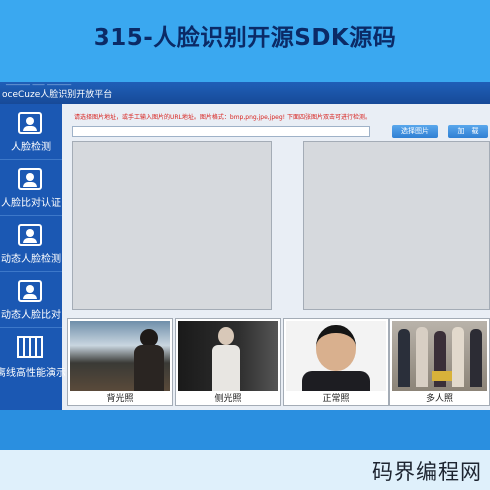 This screenshot has height=490, width=490. Describe the element at coordinates (396, 225) in the screenshot. I see `preview-panel-right` at that location.